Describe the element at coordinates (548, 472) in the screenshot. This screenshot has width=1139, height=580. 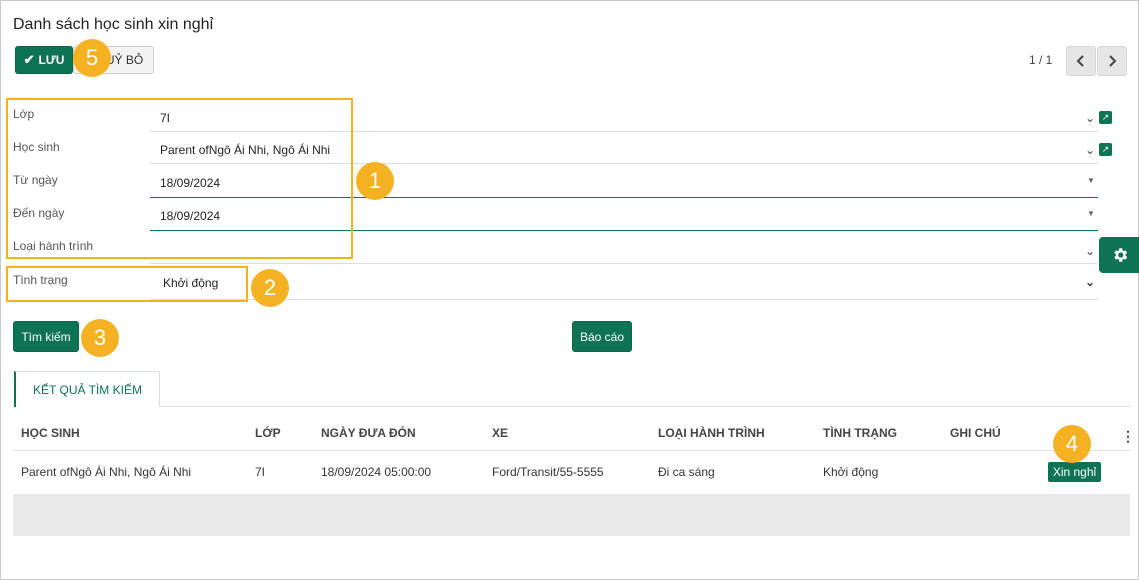
I see `cell-vehicle: Ford/Transit/55-5555` at that location.